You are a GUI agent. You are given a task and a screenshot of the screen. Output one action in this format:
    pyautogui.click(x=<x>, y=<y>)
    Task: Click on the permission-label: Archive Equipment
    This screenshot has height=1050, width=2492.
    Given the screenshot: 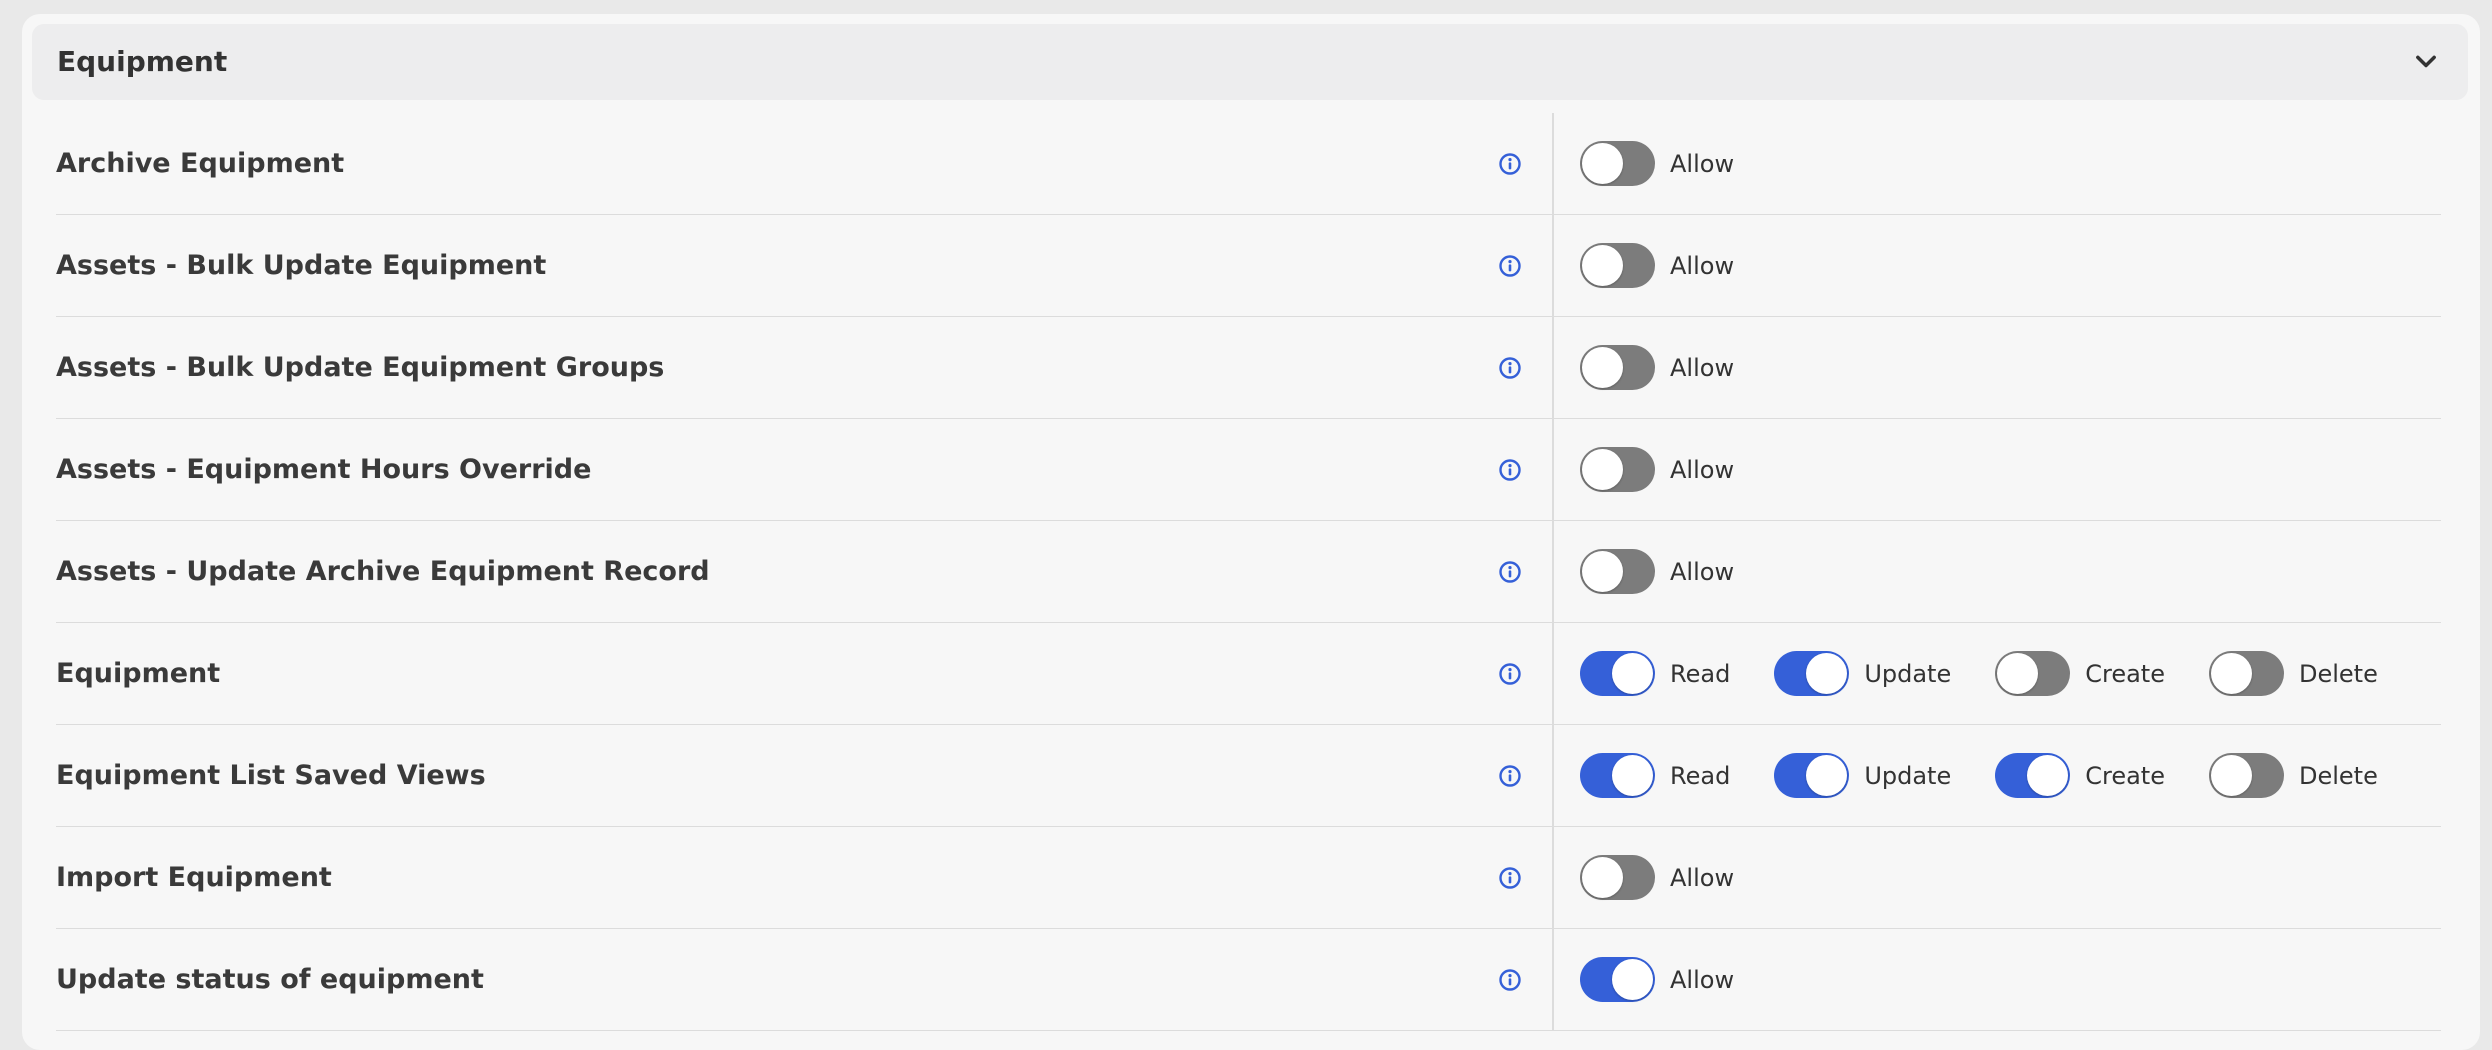 What is the action you would take?
    pyautogui.click(x=200, y=163)
    